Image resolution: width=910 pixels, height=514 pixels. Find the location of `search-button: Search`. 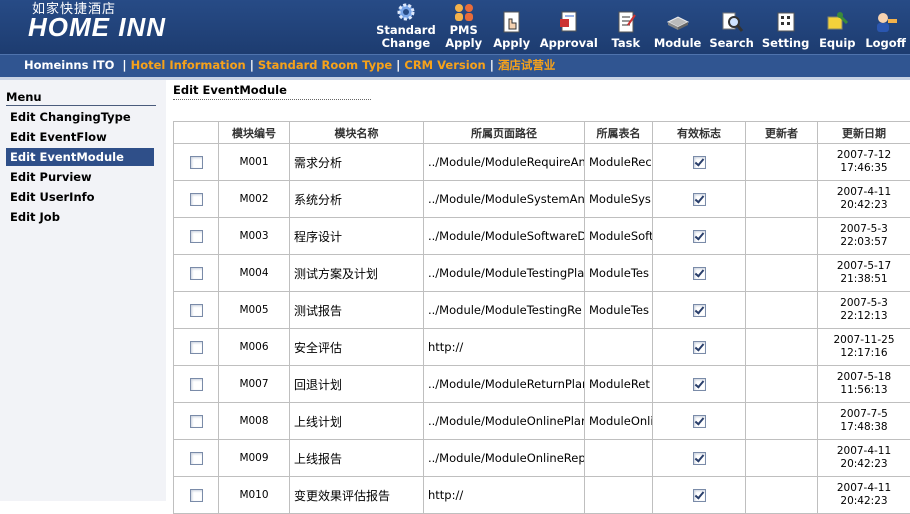

search-button: Search is located at coordinates (731, 27).